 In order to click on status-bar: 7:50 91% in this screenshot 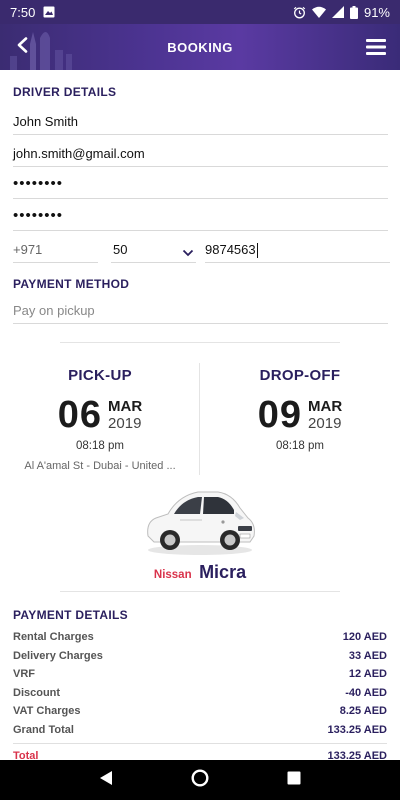, I will do `click(200, 12)`.